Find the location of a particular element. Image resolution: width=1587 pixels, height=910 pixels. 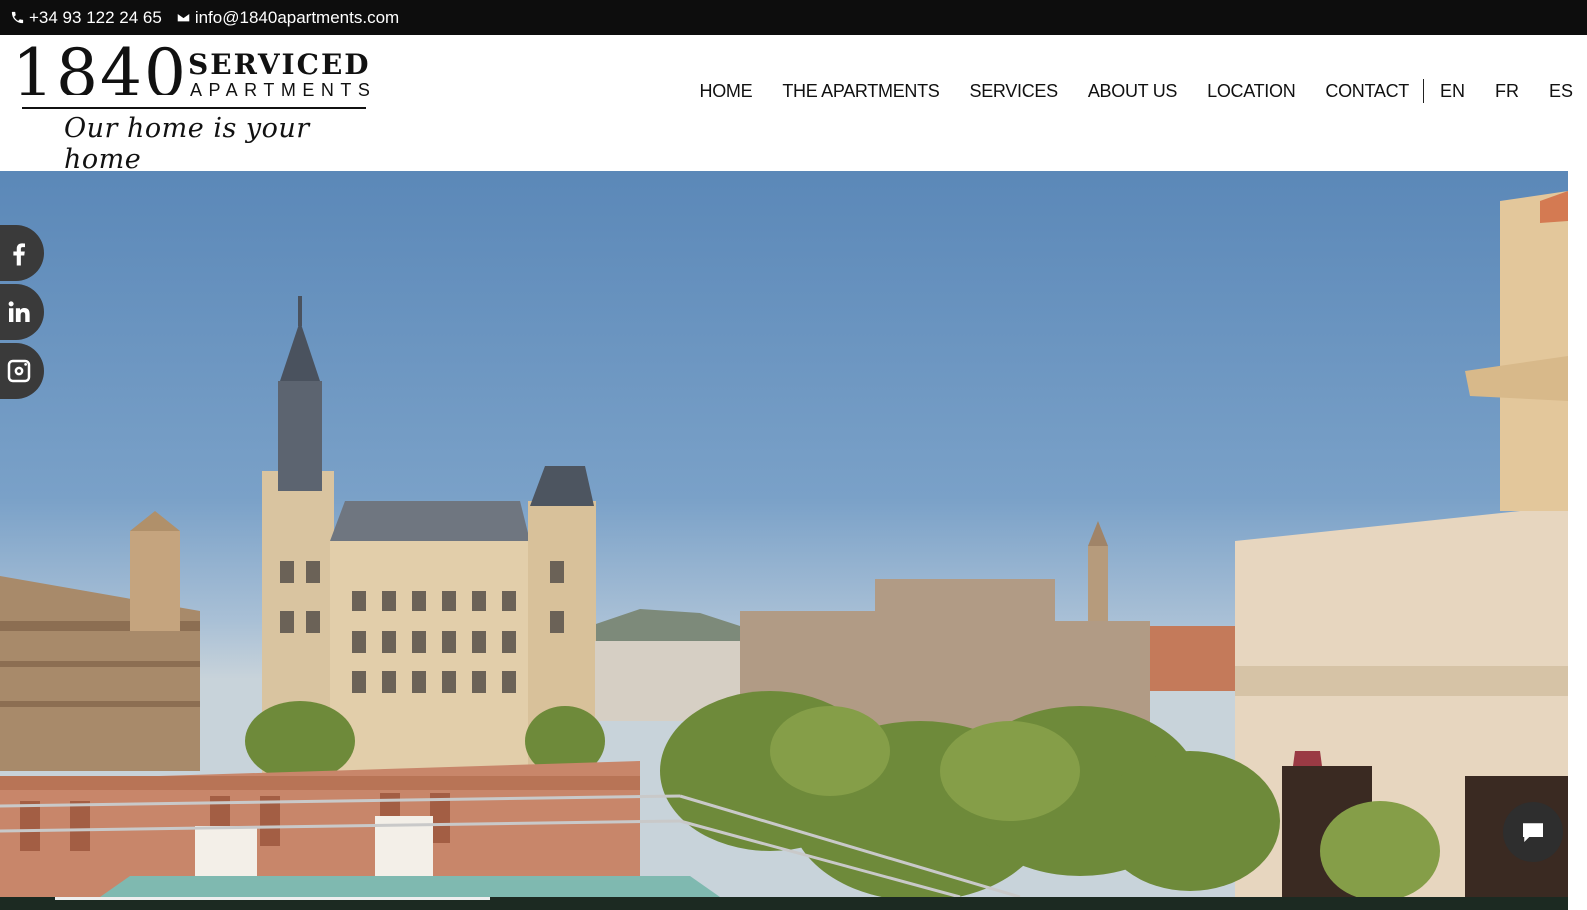

logo-word-apartments: APARTMENTS is located at coordinates (283, 90).